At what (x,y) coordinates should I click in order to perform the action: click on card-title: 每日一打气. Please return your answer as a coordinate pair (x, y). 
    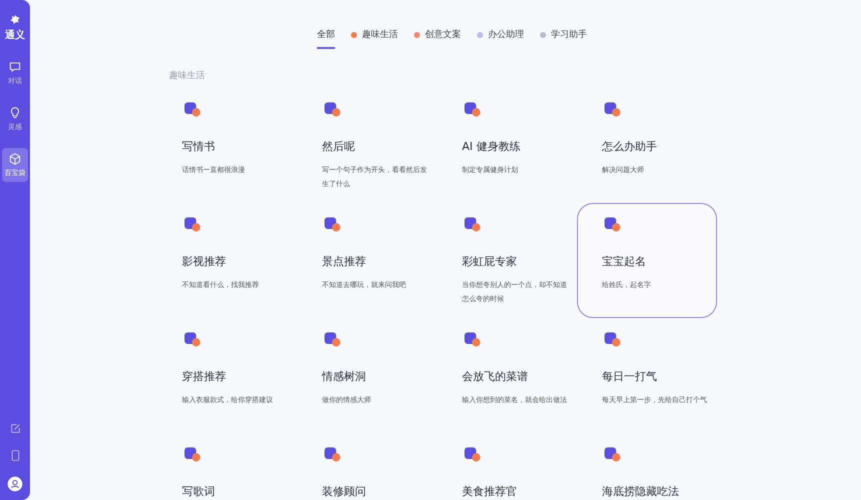
    Looking at the image, I should click on (630, 376).